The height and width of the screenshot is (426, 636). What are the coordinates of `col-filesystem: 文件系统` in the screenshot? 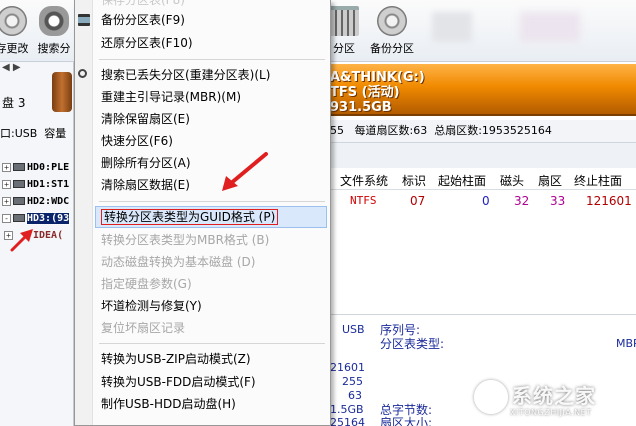 It's located at (364, 180).